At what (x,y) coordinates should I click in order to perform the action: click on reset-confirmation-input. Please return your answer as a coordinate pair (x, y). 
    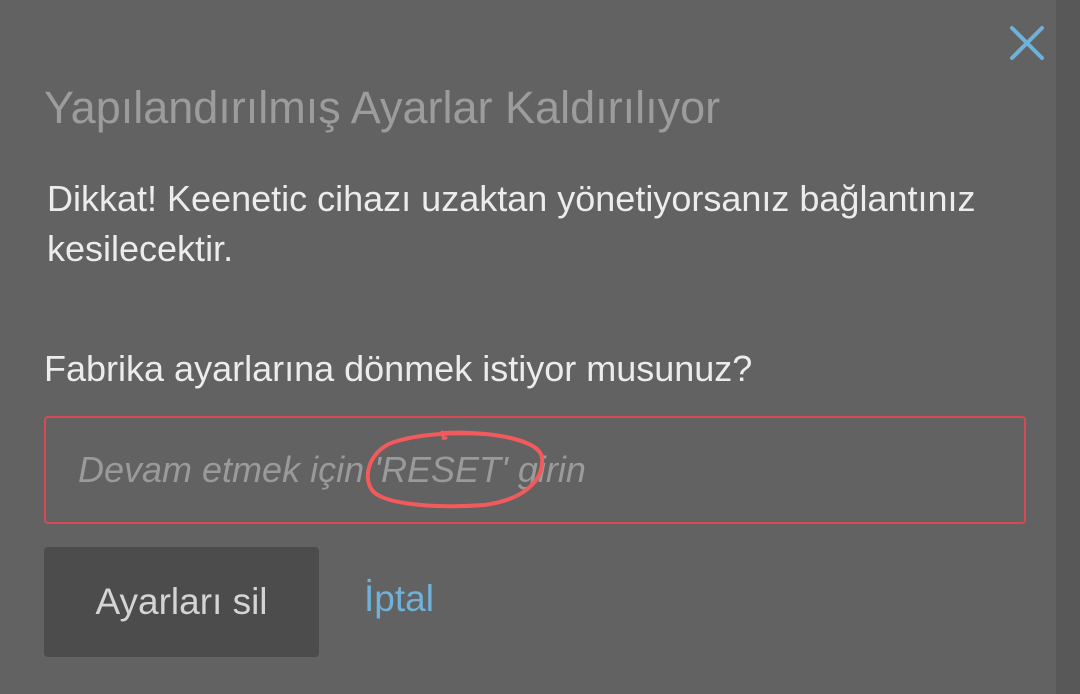
    Looking at the image, I should click on (535, 470).